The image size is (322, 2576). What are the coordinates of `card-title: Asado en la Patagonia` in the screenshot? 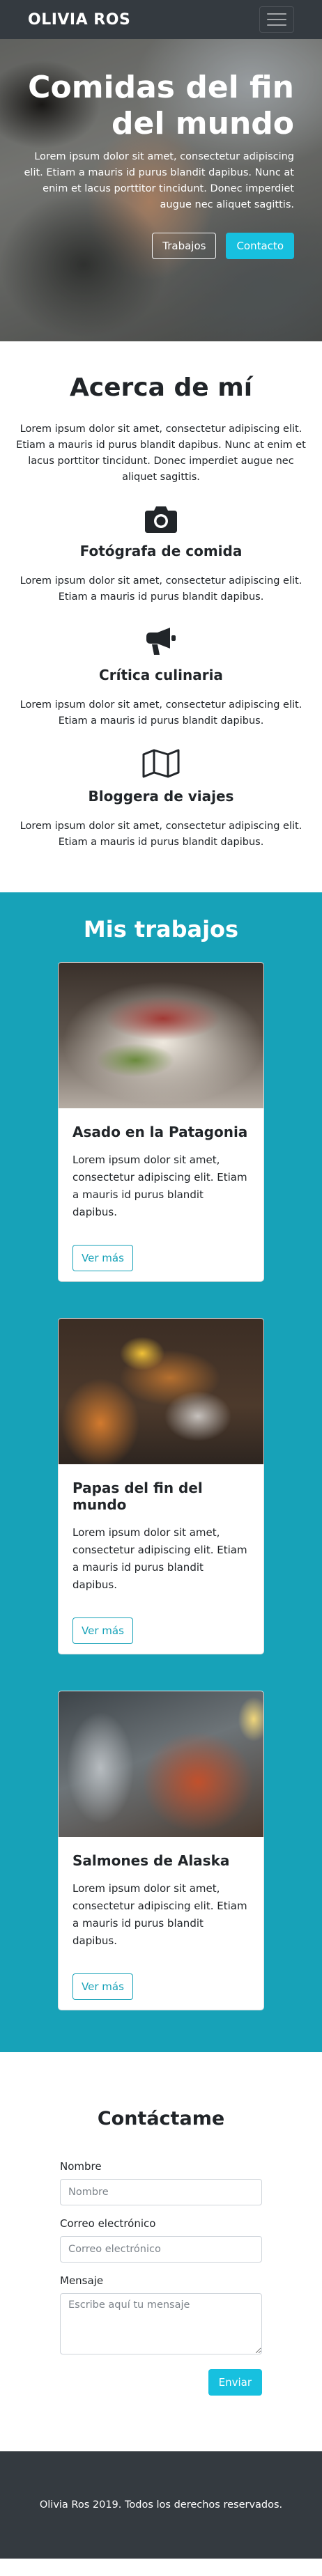 It's located at (160, 1132).